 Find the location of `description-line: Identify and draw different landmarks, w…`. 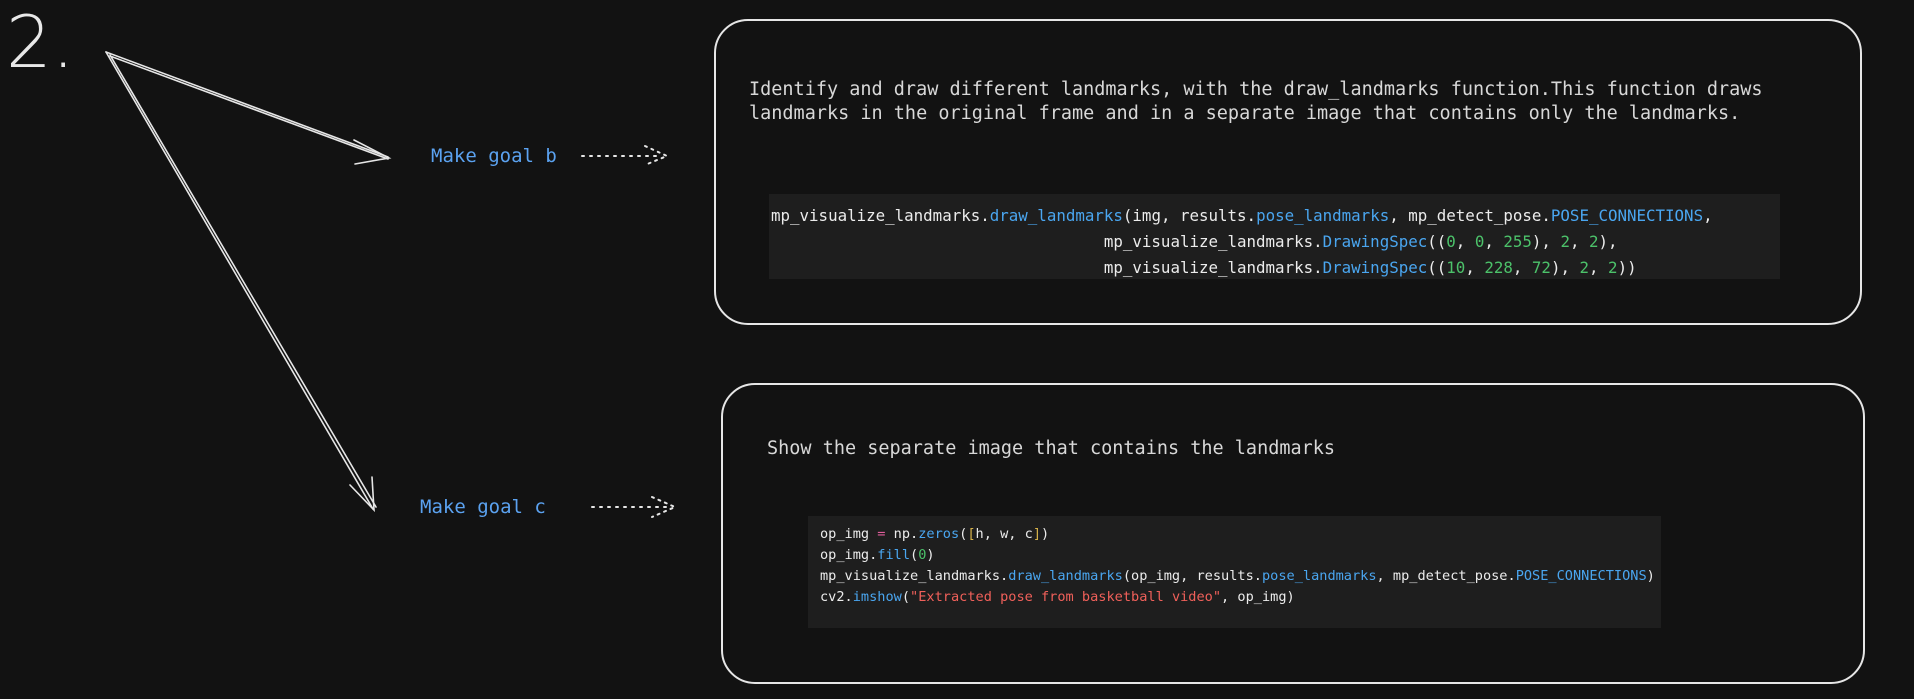

description-line: Identify and draw different landmarks, w… is located at coordinates (1256, 89).